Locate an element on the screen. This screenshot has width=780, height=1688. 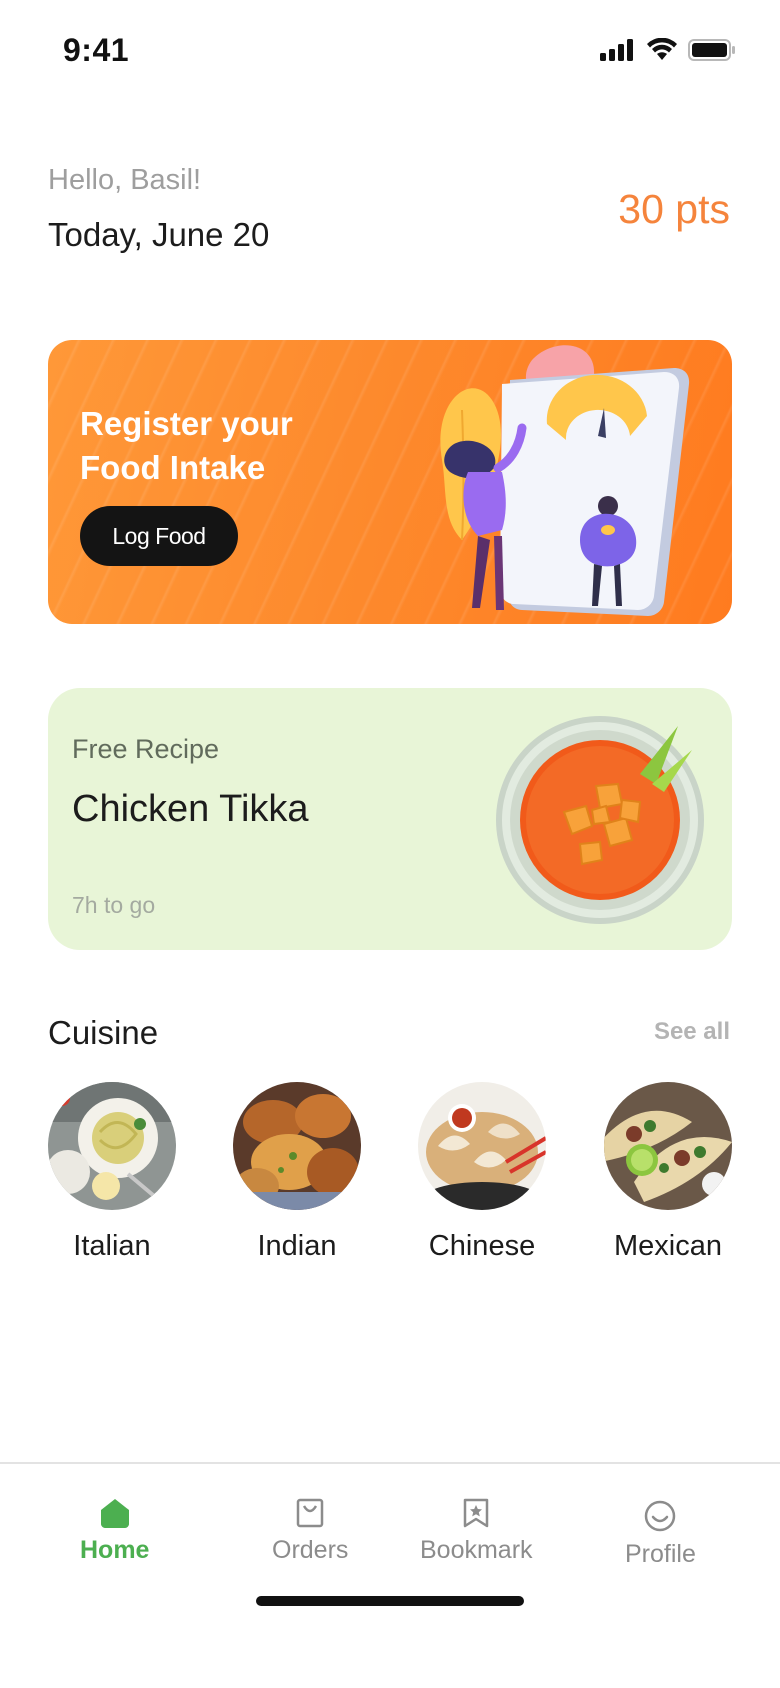
dumplings-photo is located at coordinates (482, 1146).